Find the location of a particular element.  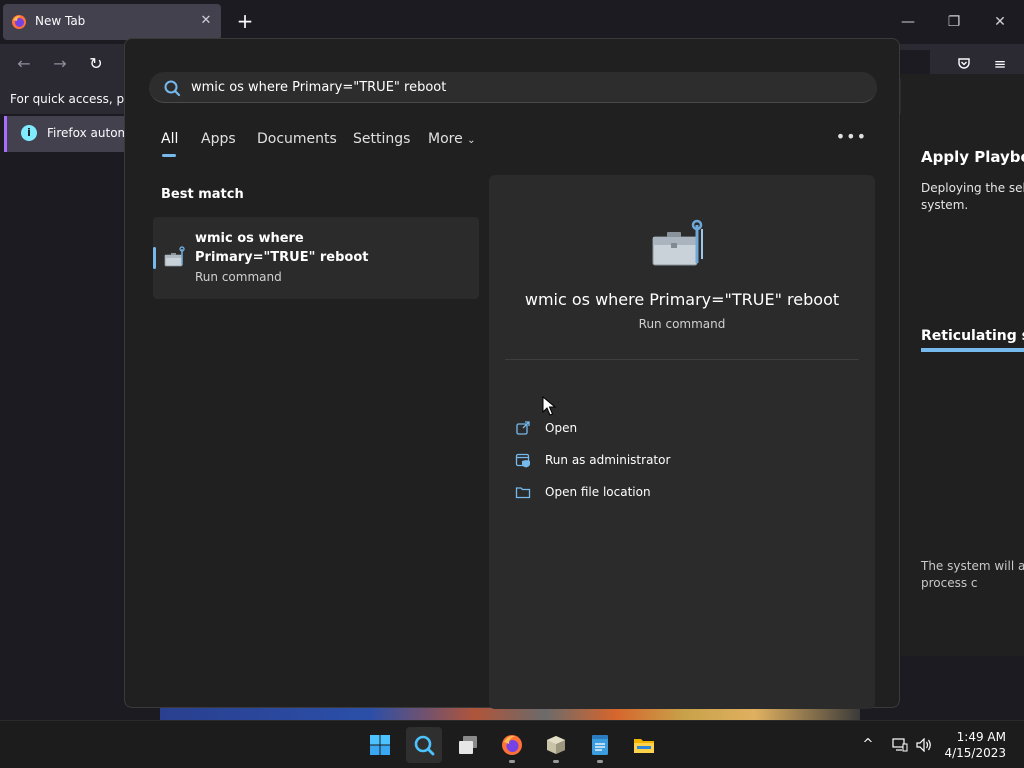

menu-icon: ≡ is located at coordinates (1000, 64).